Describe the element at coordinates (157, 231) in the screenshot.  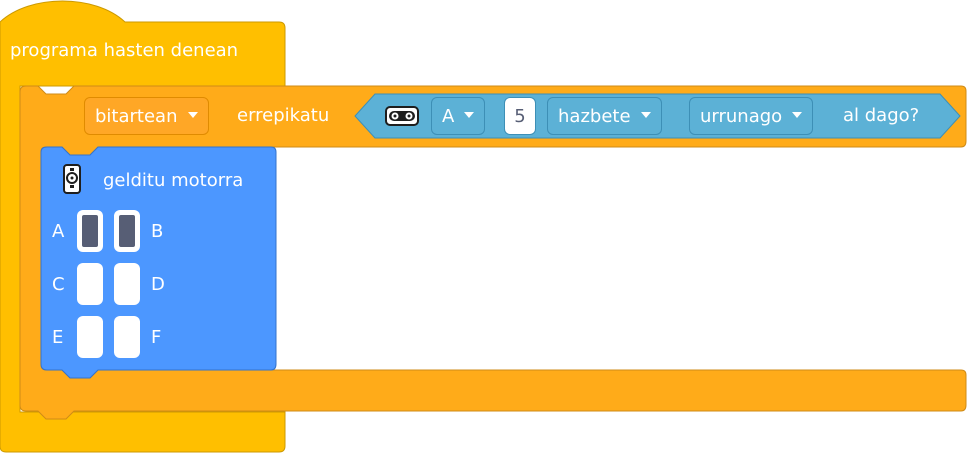
I see `port-label-b: B` at that location.